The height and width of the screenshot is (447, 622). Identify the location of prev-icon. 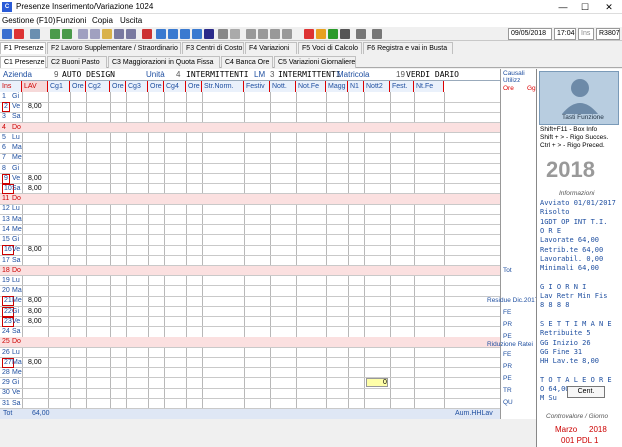
(55, 34).